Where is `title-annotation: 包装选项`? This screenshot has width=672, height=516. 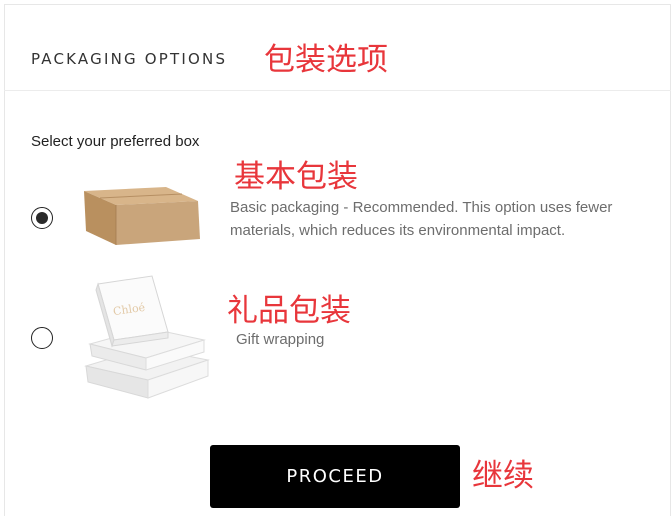
title-annotation: 包装选项 is located at coordinates (326, 60).